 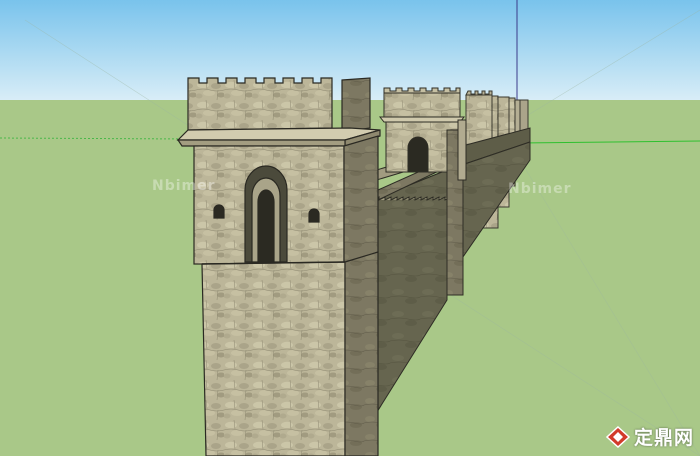 What do you see at coordinates (617, 436) in the screenshot?
I see `diamond-logo-icon` at bounding box center [617, 436].